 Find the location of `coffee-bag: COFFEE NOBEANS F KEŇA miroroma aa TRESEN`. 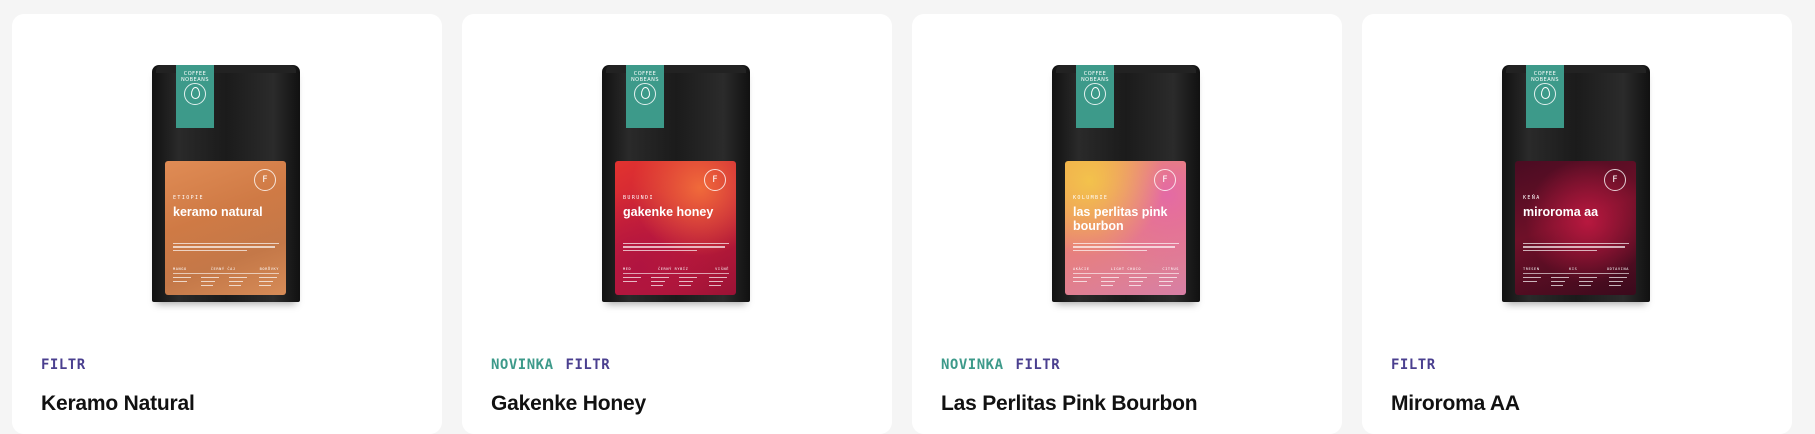

coffee-bag: COFFEE NOBEANS F KEŇA miroroma aa TRESEN is located at coordinates (1576, 183).